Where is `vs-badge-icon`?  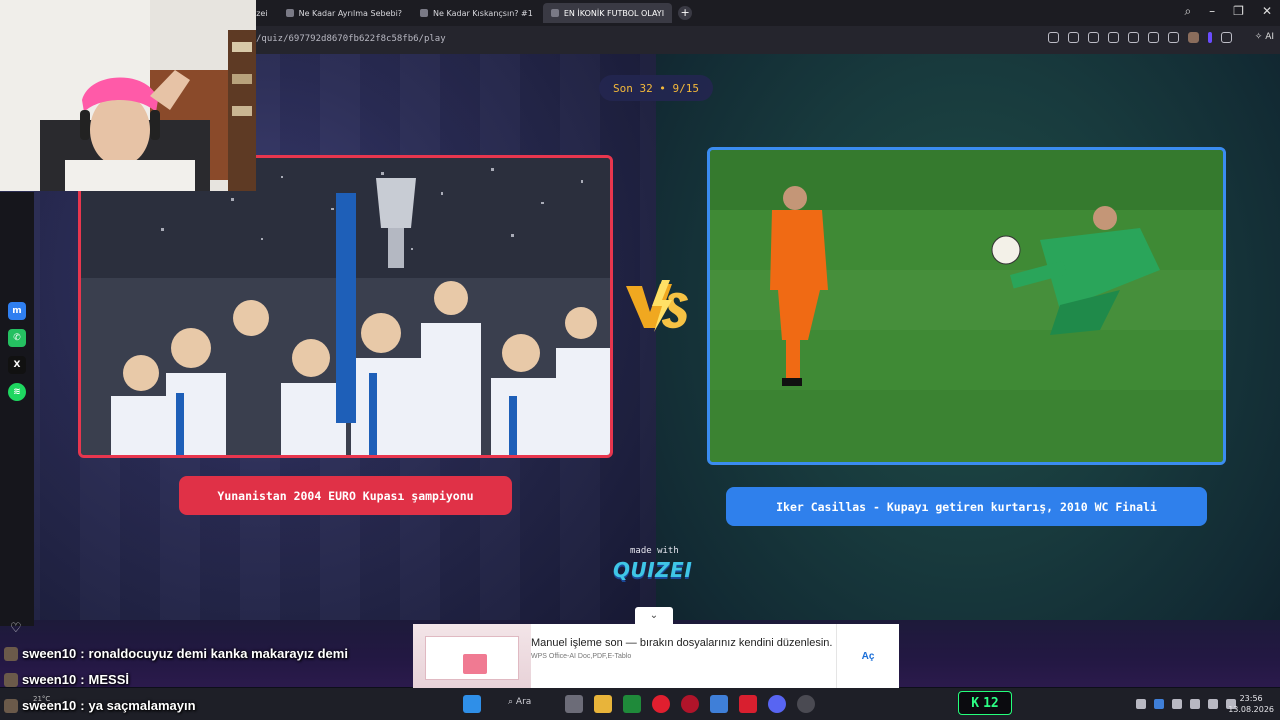 vs-badge-icon is located at coordinates (657, 306).